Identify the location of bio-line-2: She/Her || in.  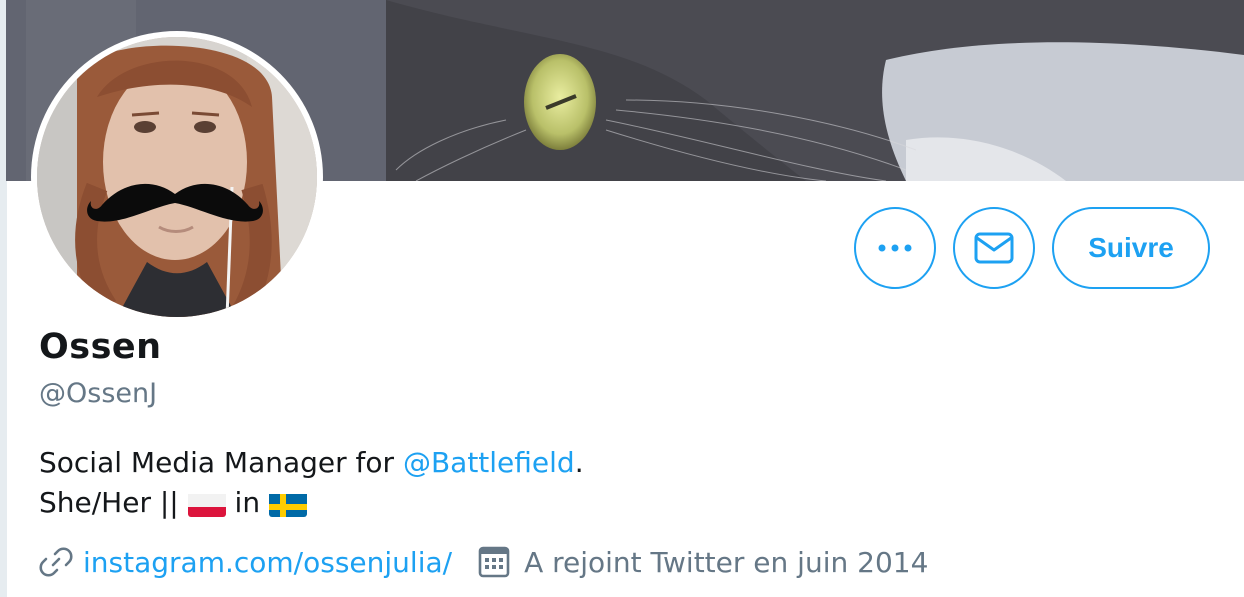
(311, 503).